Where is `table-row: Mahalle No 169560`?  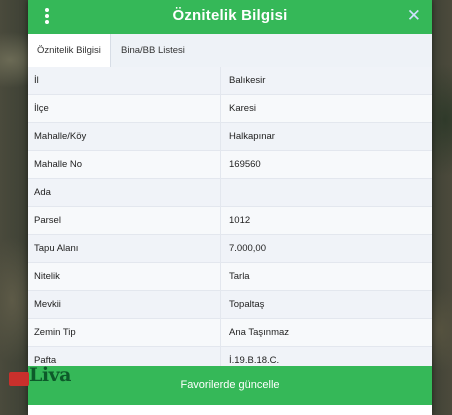
table-row: Mahalle No 169560 is located at coordinates (230, 165).